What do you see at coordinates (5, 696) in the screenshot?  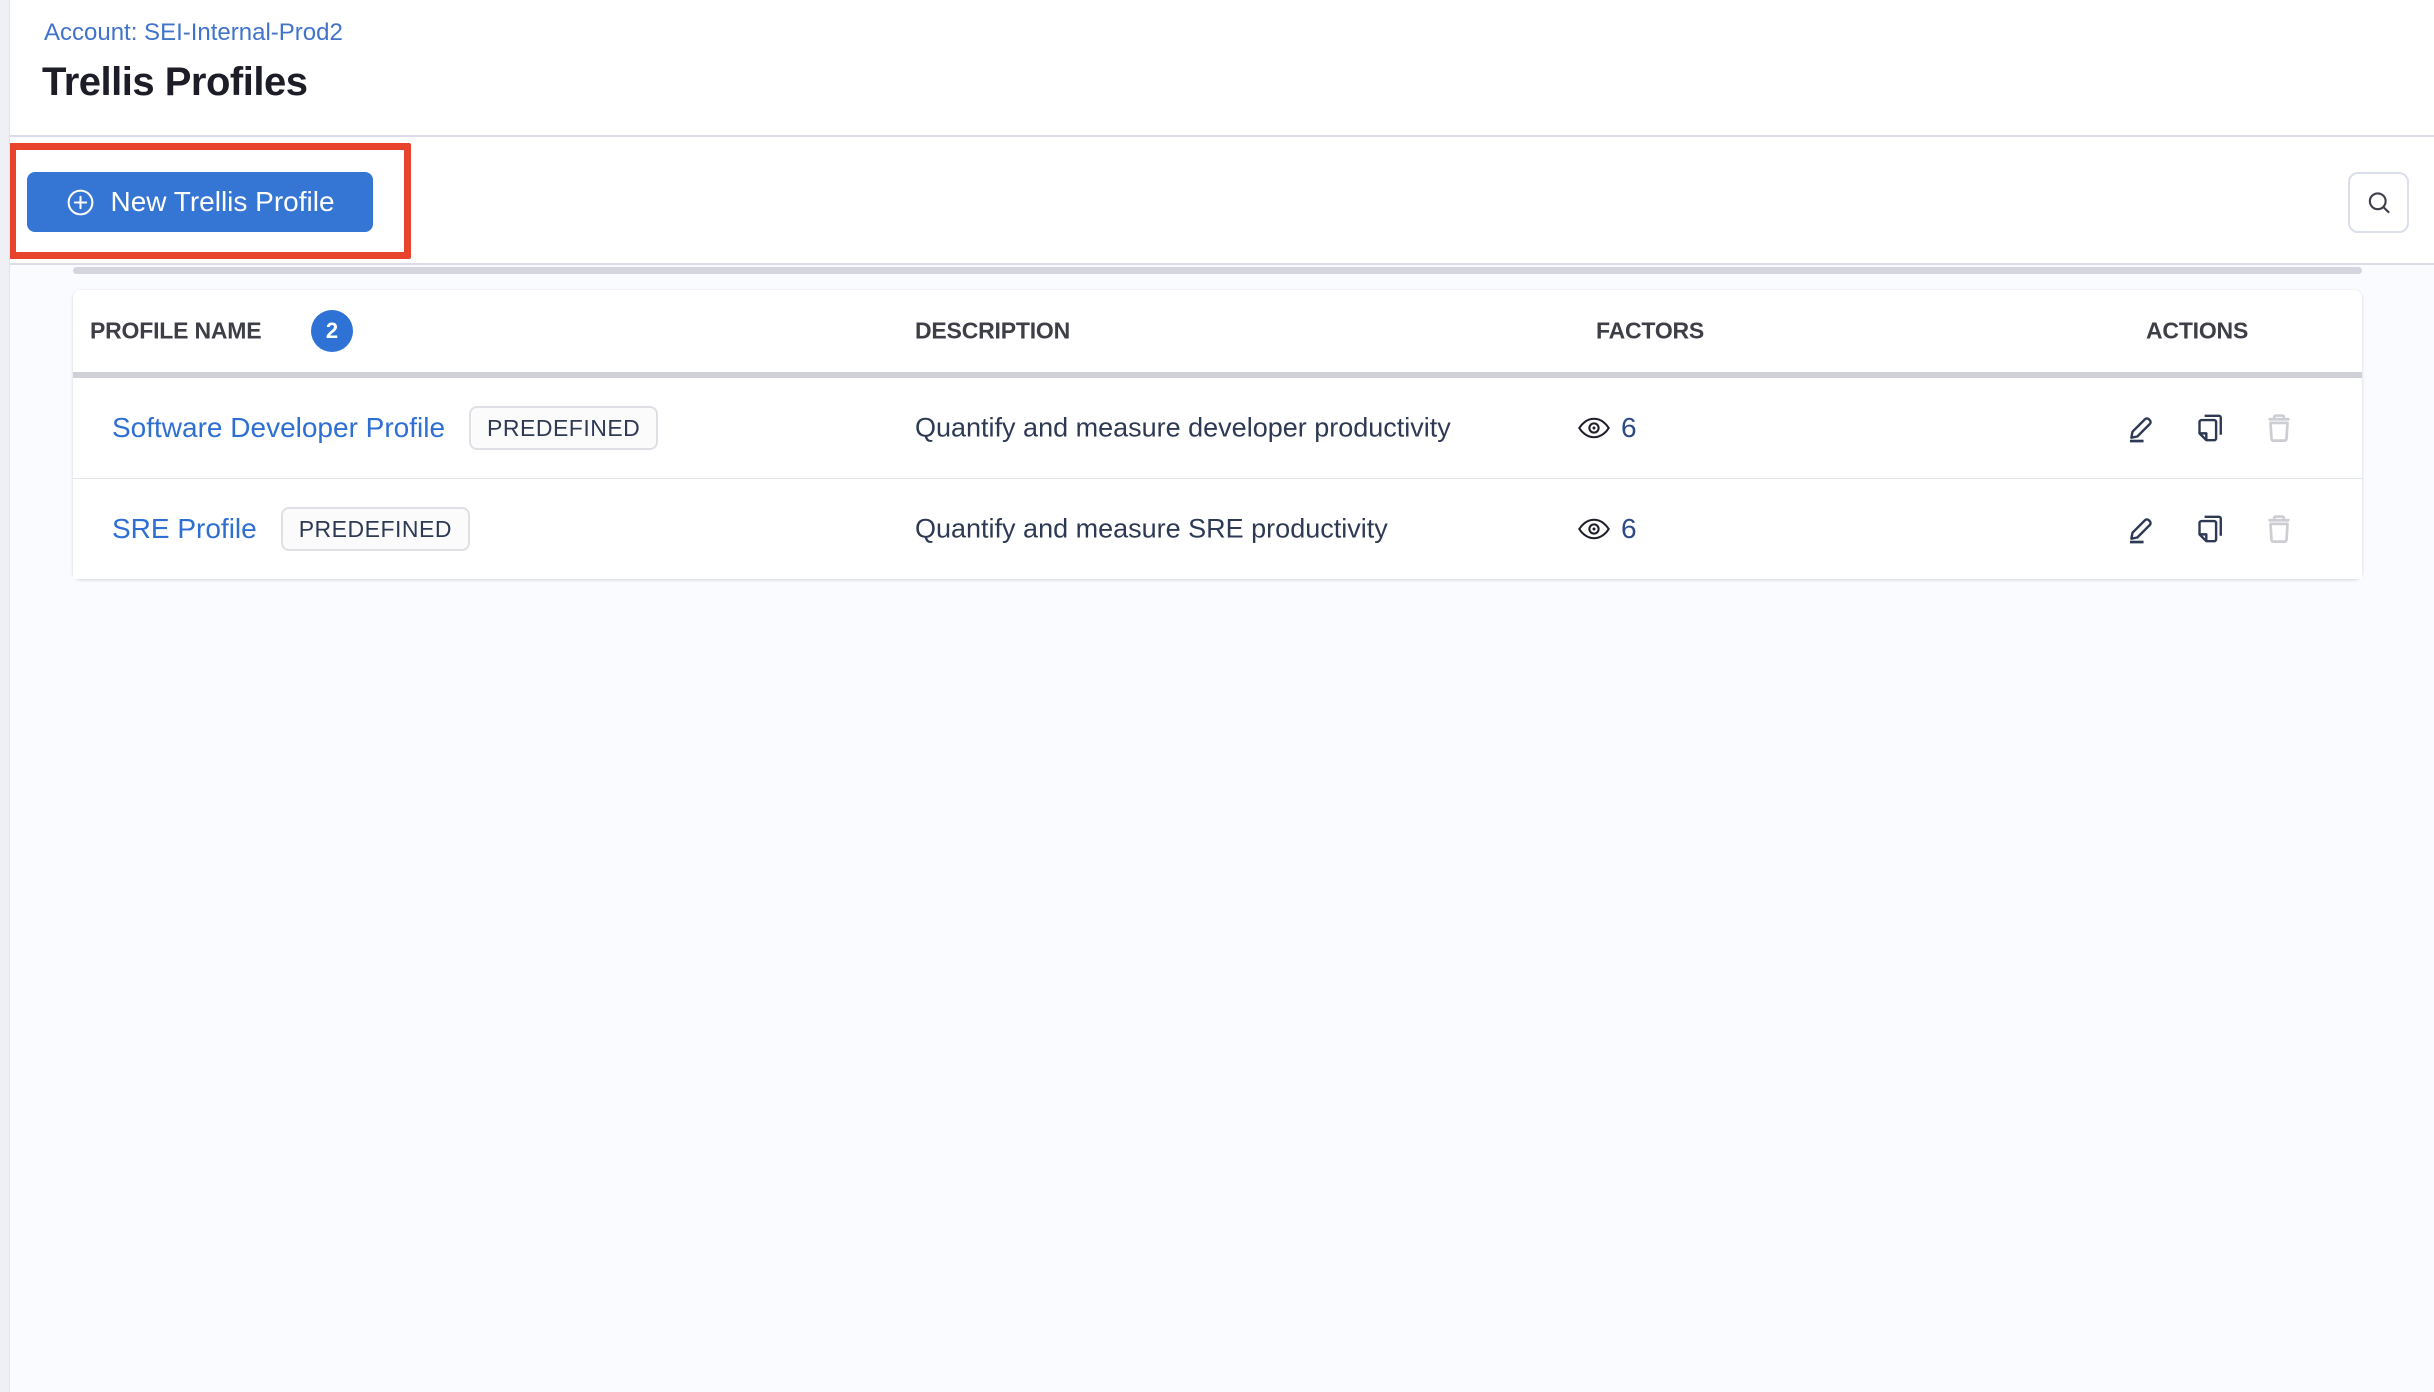 I see `collapsed-sidebar-edge` at bounding box center [5, 696].